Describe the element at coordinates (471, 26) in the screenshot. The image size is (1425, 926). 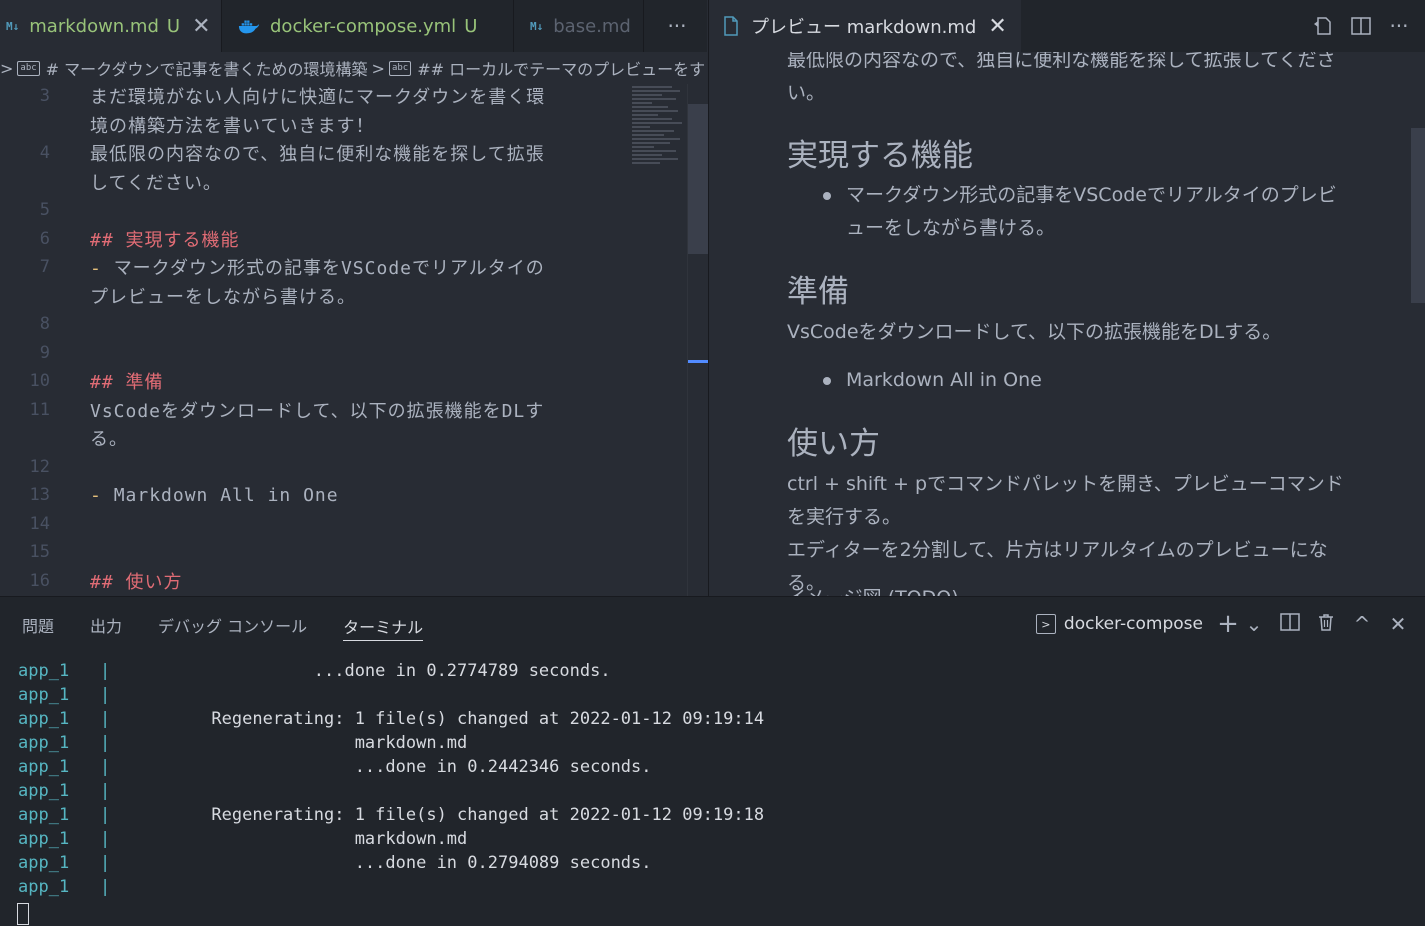
I see `untracked-badge: U` at that location.